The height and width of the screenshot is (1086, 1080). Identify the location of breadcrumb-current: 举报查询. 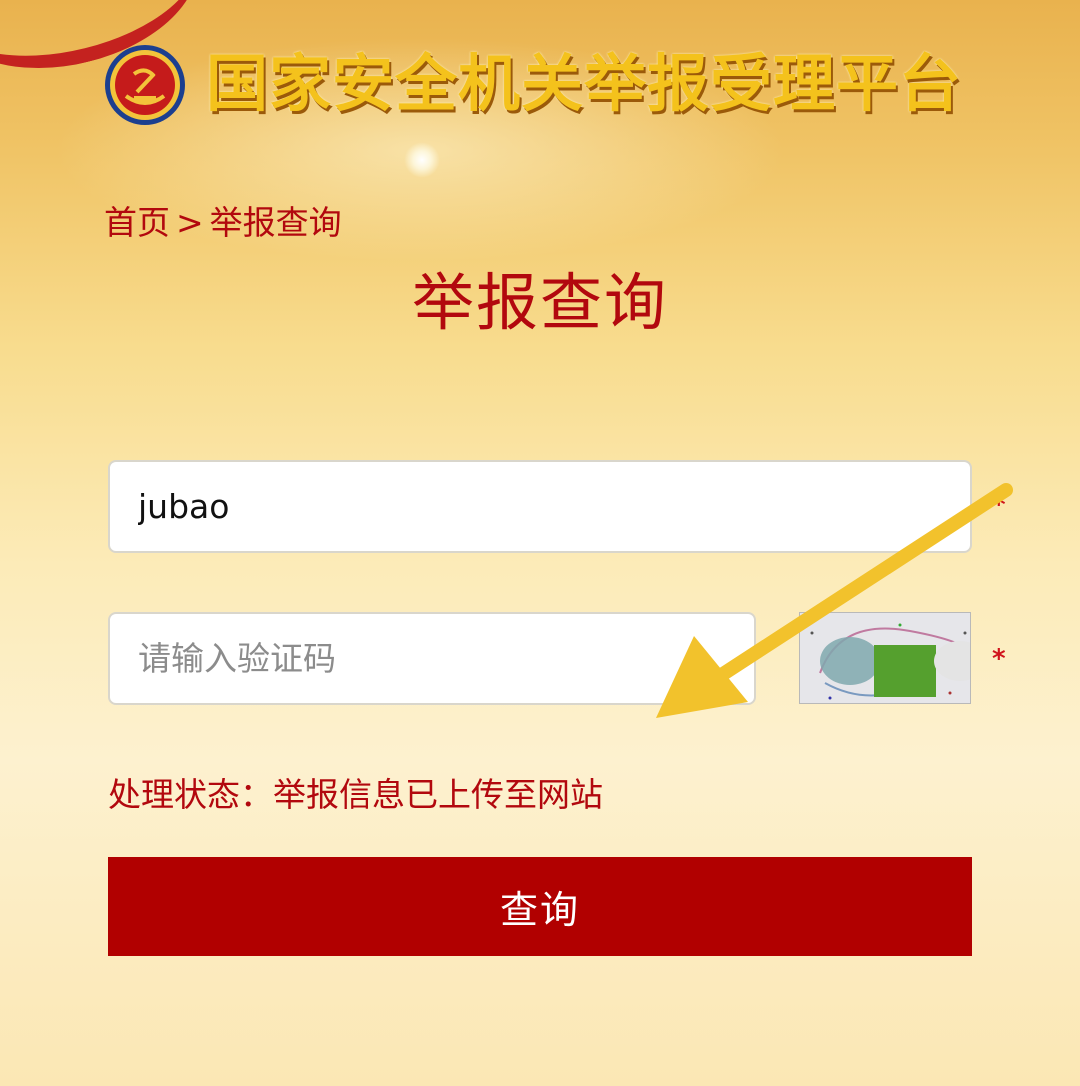
(275, 222).